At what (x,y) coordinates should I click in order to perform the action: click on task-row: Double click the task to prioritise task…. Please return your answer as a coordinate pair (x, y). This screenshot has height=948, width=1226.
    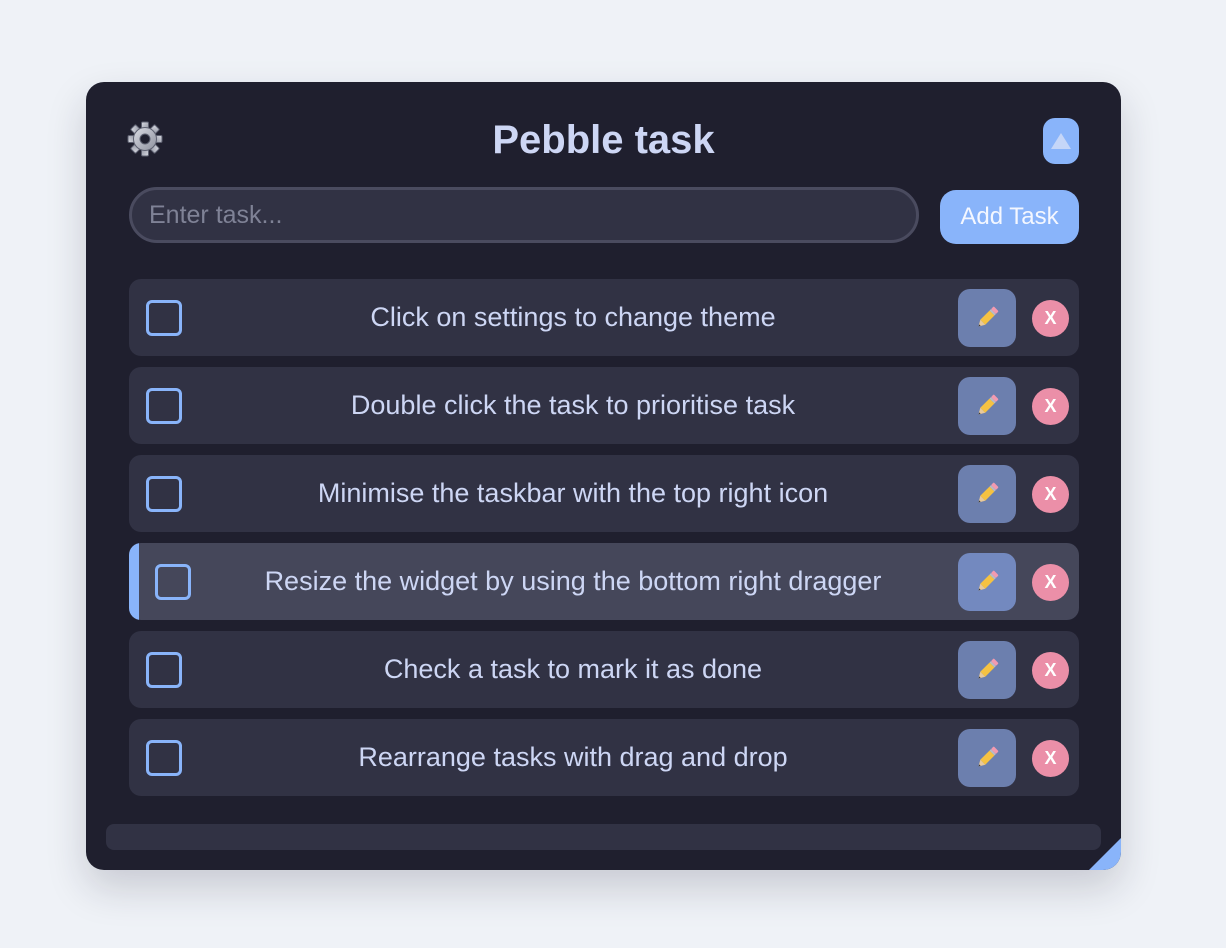
    Looking at the image, I should click on (604, 405).